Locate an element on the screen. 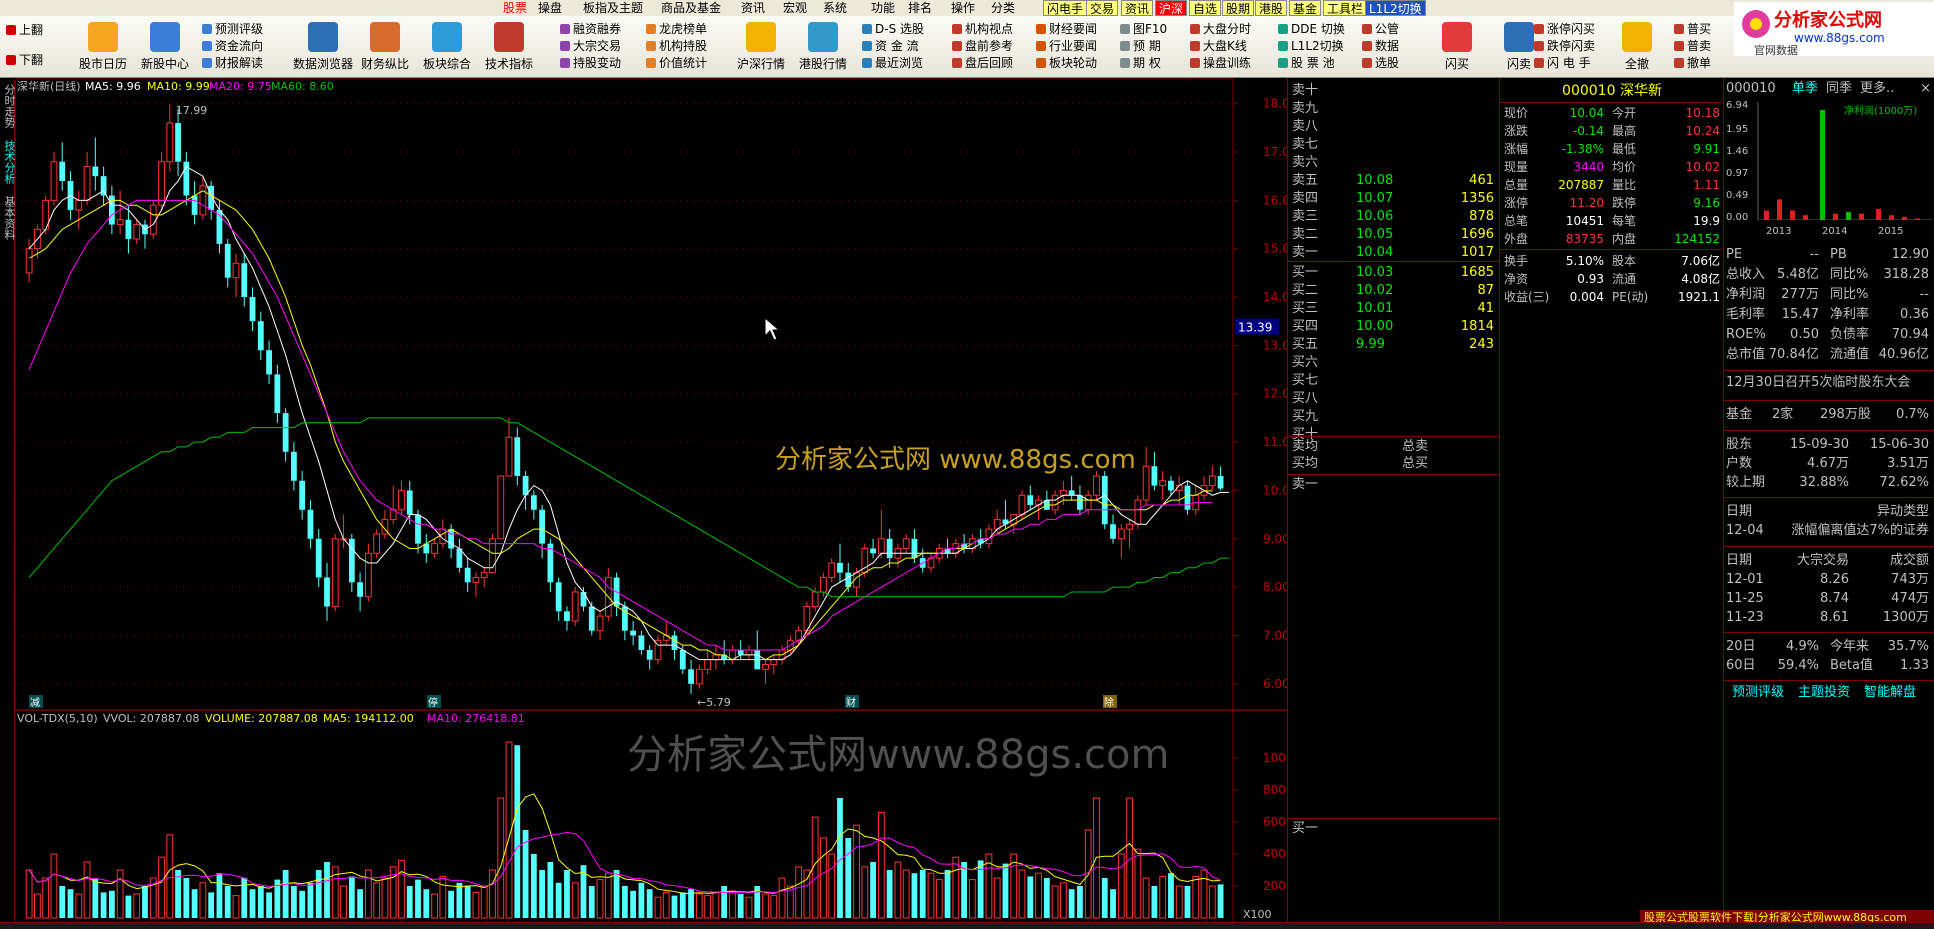  f10-tab-0: 单季 is located at coordinates (1805, 89).